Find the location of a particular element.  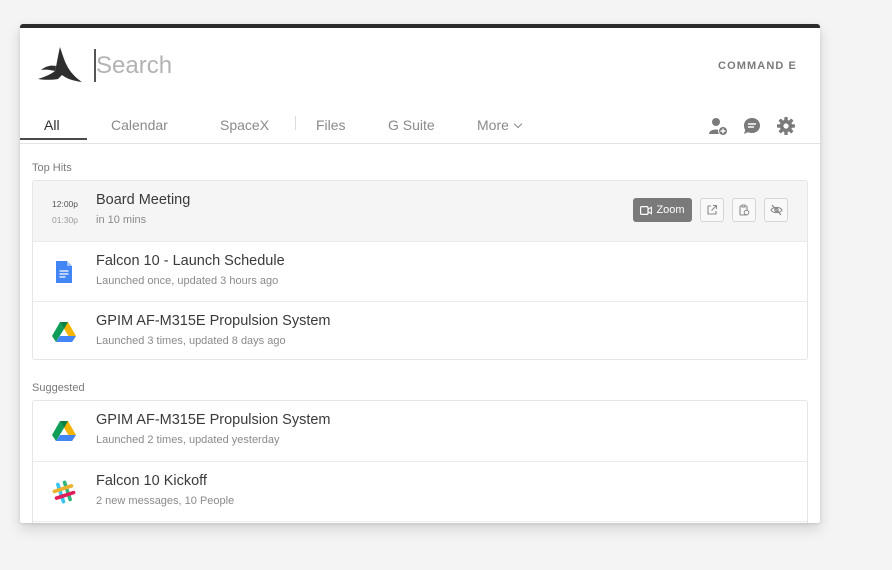

zoom-button: Zoom is located at coordinates (662, 210).